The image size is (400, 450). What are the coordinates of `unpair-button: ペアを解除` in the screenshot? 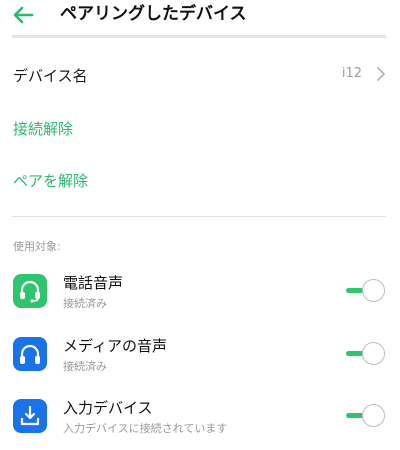 It's located at (50, 180).